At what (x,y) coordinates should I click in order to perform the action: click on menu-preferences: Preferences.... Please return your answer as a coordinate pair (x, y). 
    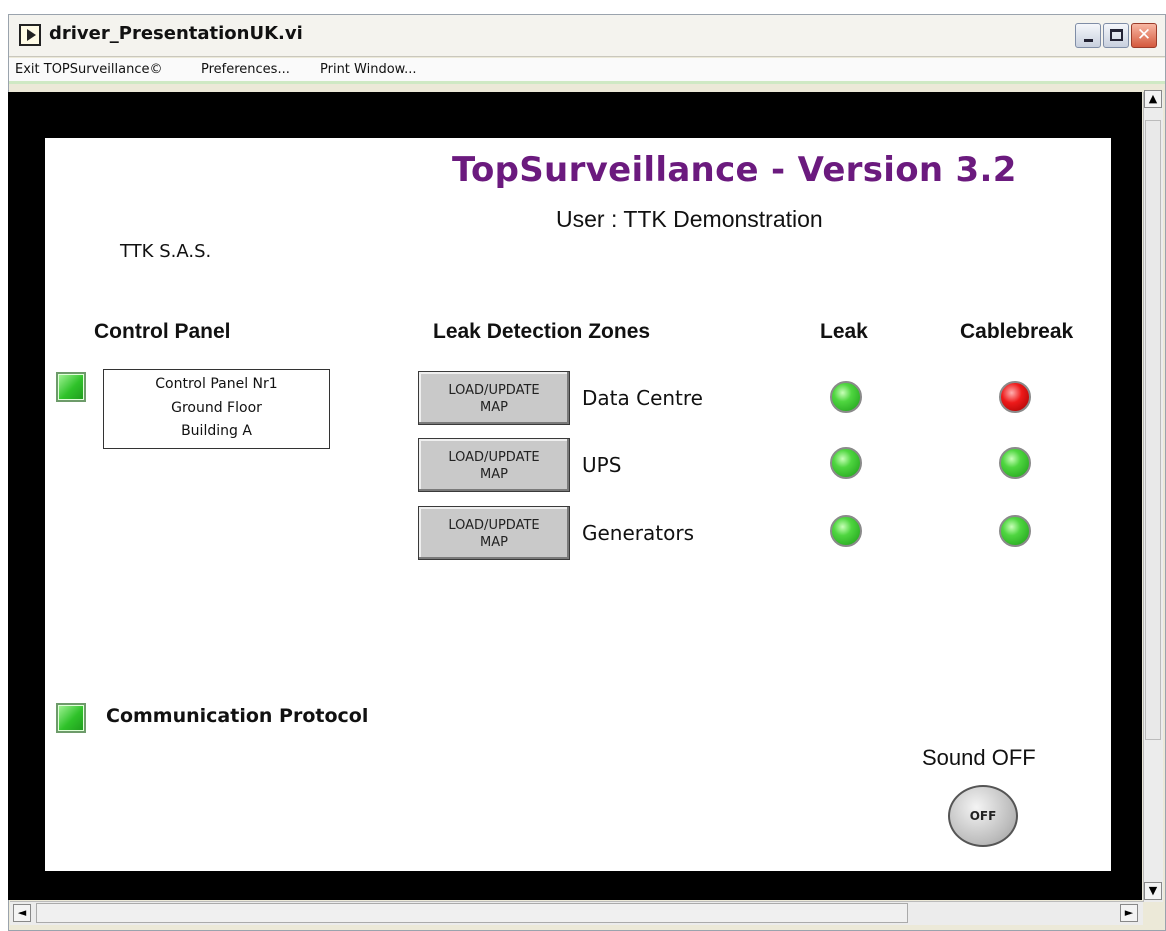
    Looking at the image, I should click on (245, 69).